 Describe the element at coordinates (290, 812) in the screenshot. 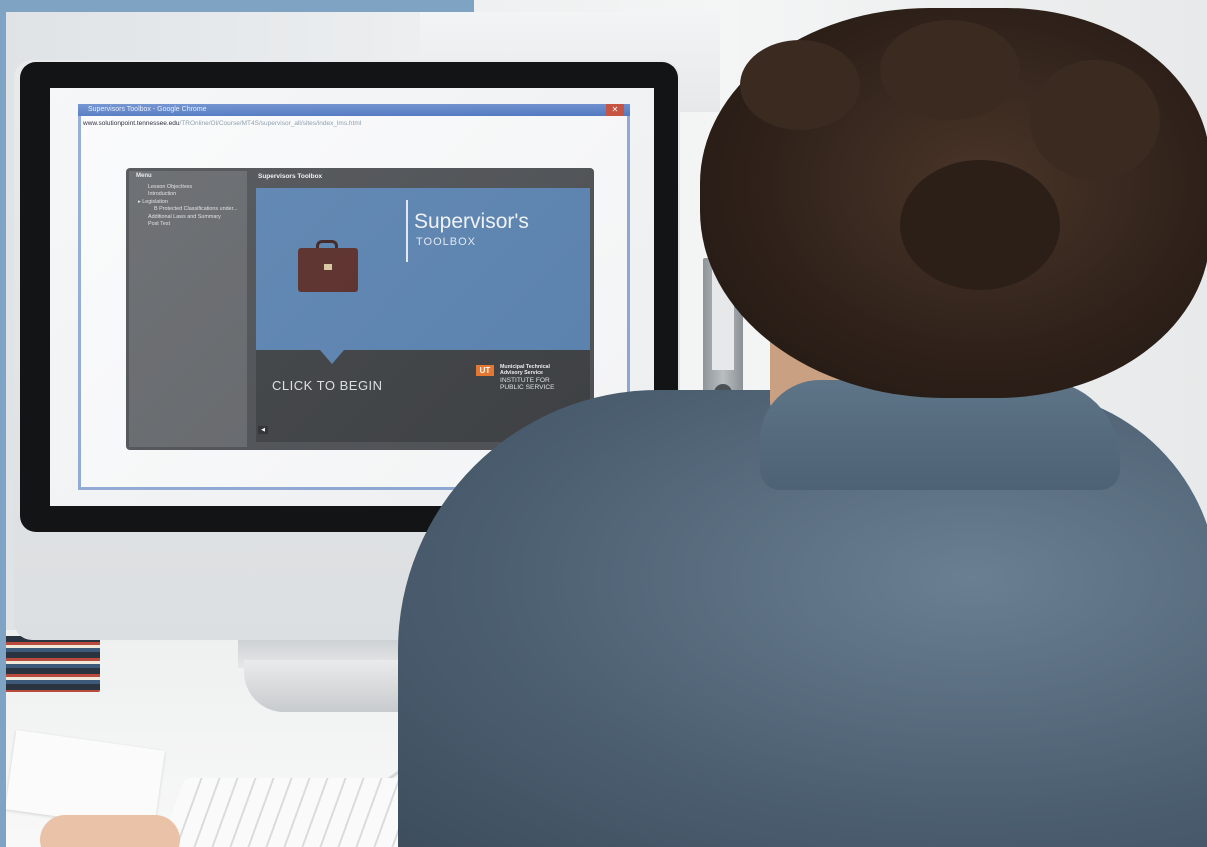

I see `keyboard` at that location.